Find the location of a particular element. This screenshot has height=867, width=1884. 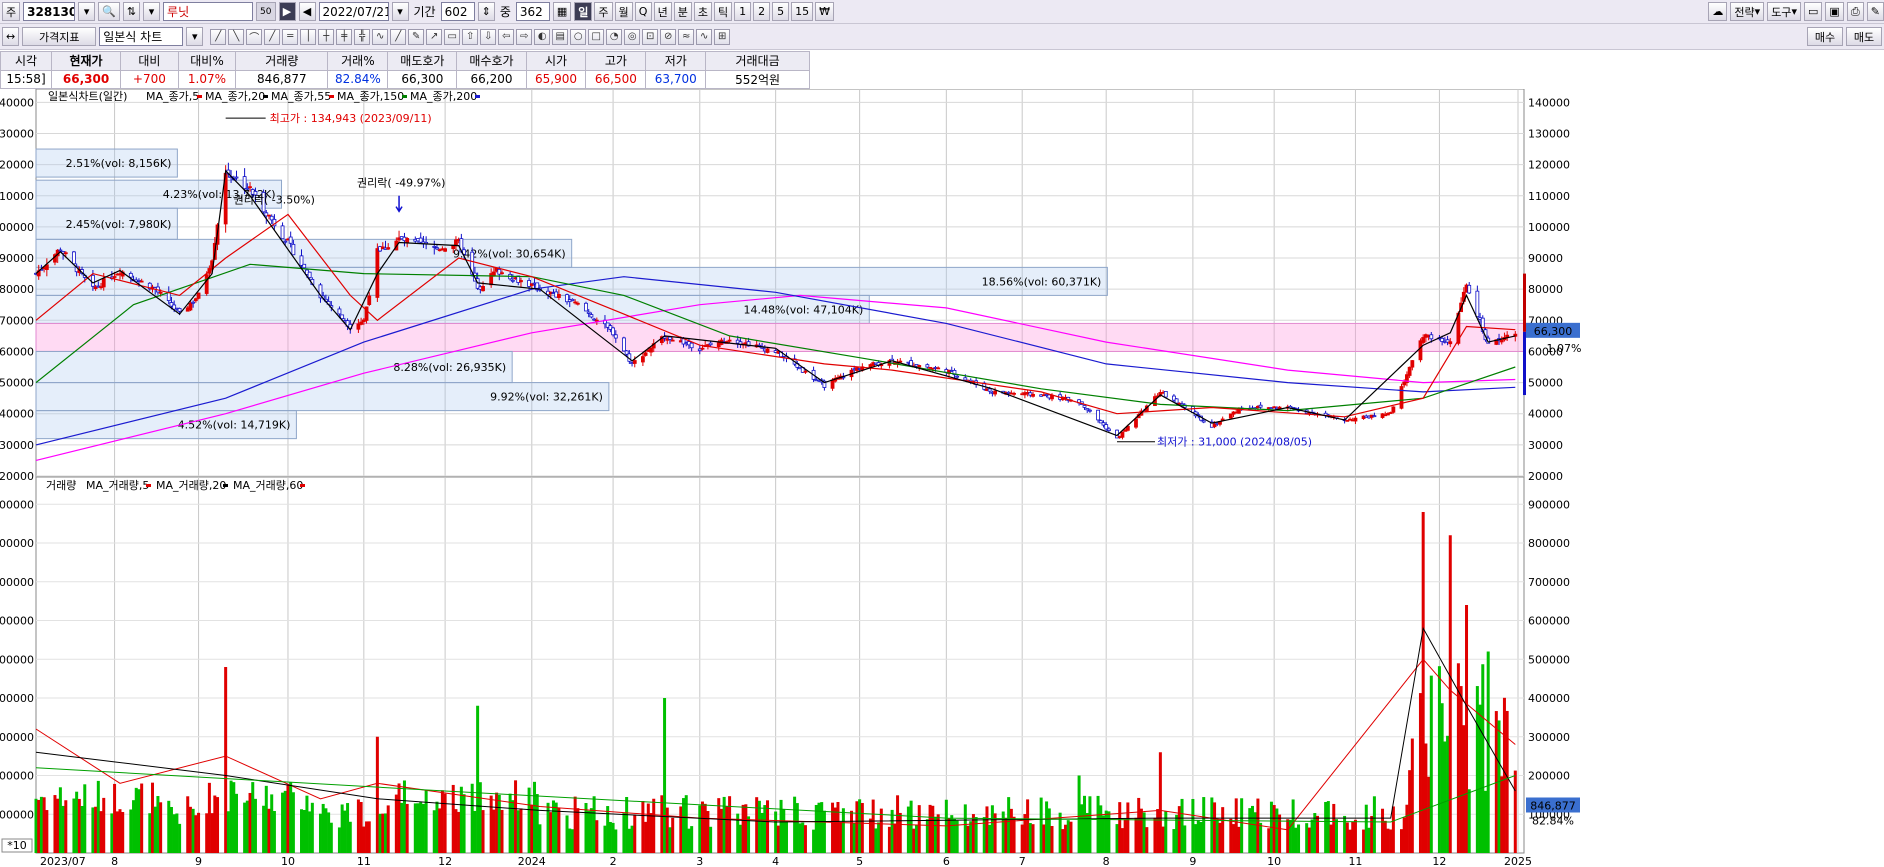

buy-button: 매수 is located at coordinates (1825, 36).